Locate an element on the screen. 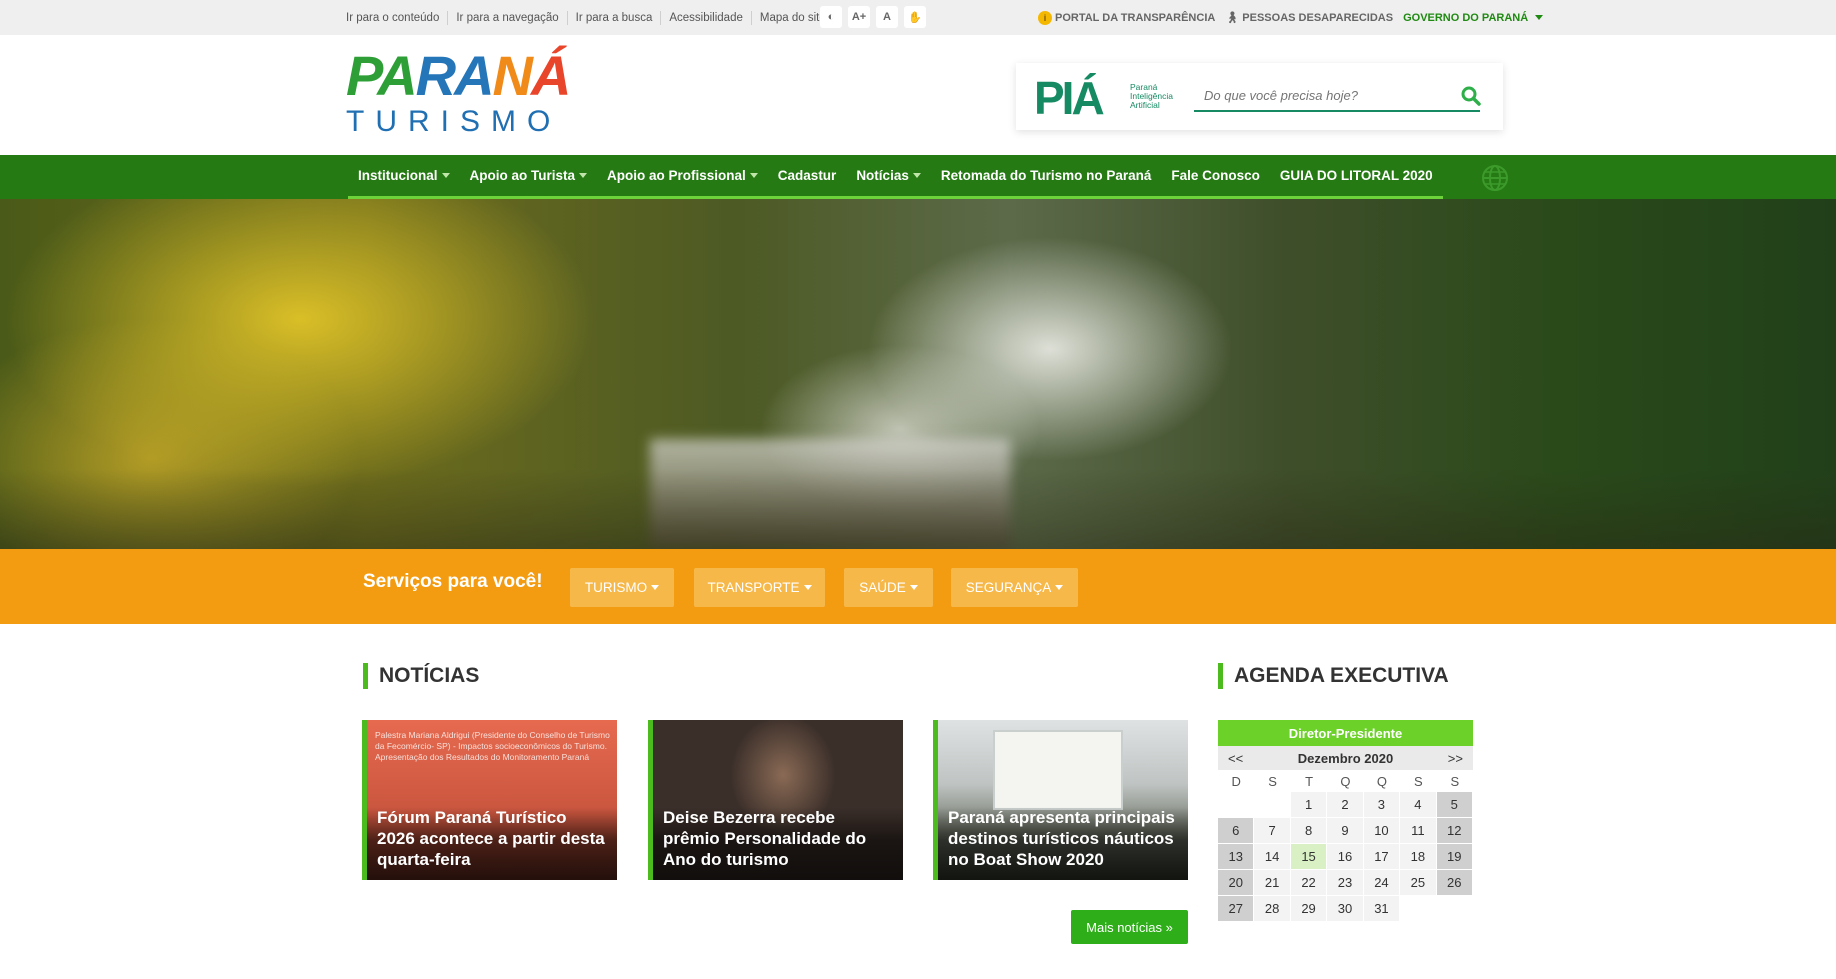  calendar-day: 3 is located at coordinates (1382, 805).